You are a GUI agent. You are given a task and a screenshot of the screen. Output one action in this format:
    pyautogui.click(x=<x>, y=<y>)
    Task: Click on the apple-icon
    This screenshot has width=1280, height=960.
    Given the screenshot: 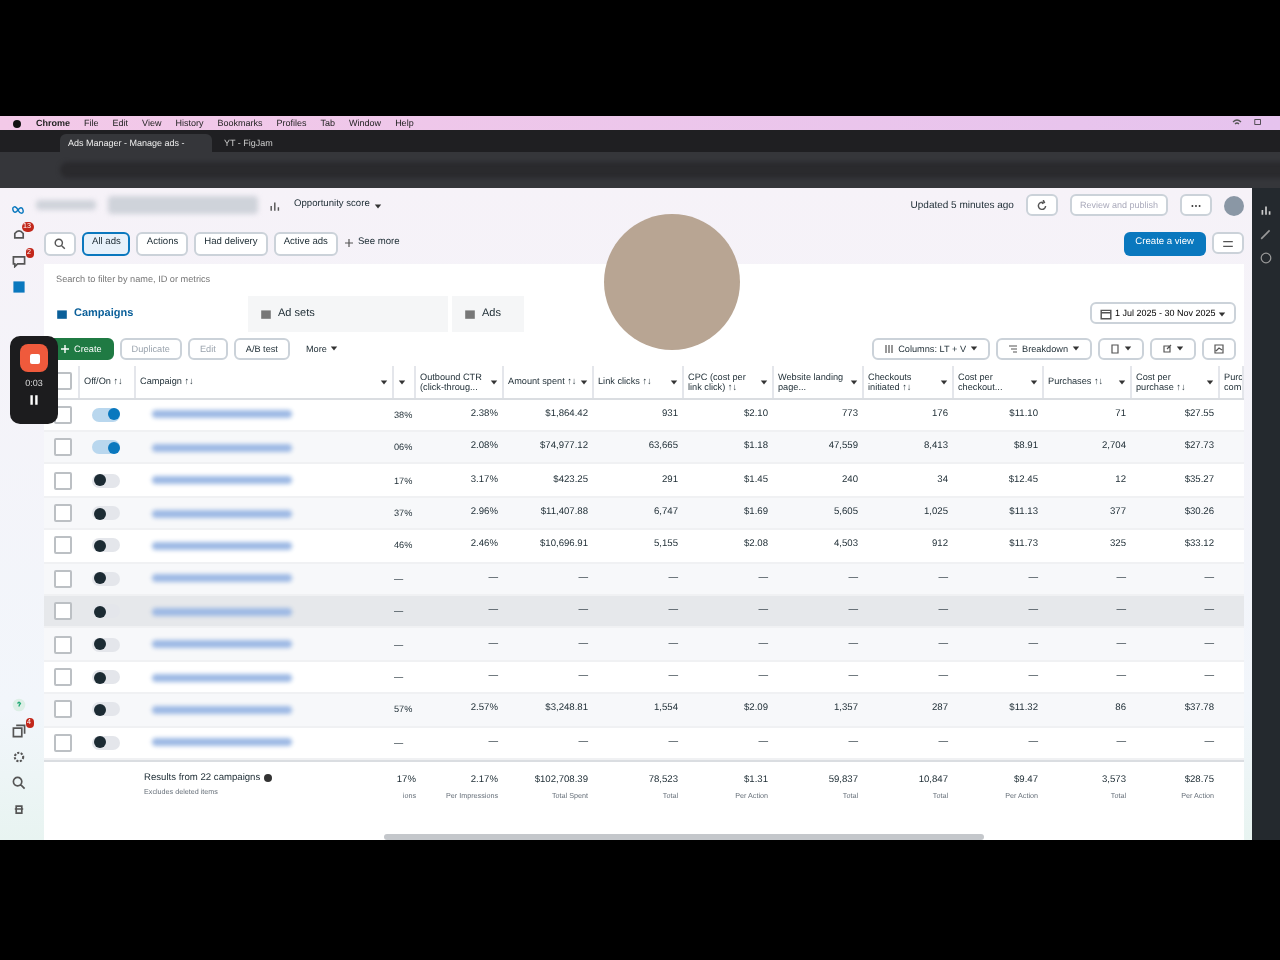 What is the action you would take?
    pyautogui.click(x=17, y=123)
    